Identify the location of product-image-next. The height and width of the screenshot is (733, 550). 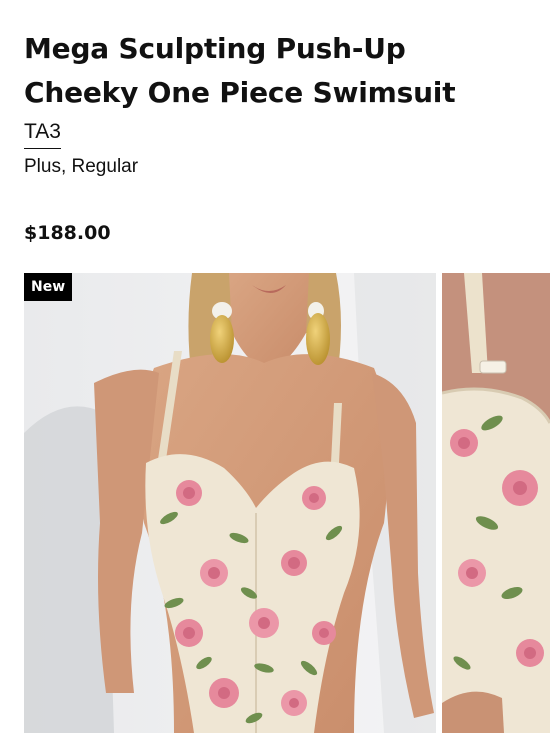
(496, 503).